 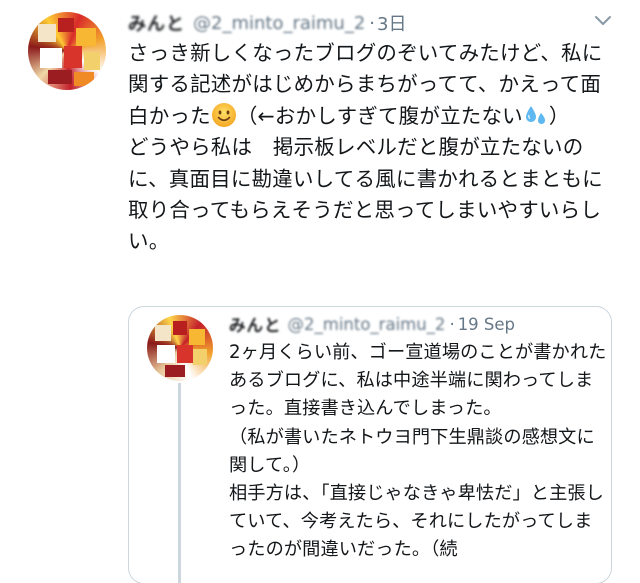 I want to click on quoted-user-handle: @2_minto_raimu_2, so click(x=367, y=324).